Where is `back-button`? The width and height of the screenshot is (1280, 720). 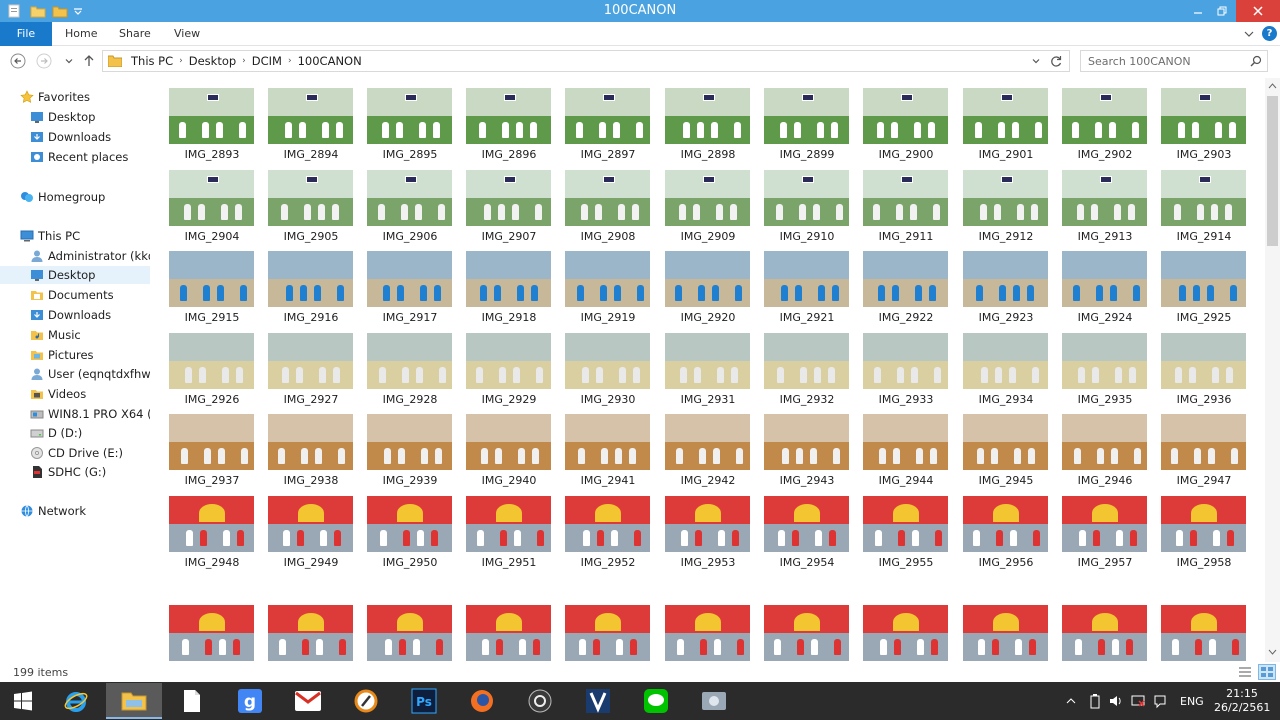
back-button is located at coordinates (18, 61).